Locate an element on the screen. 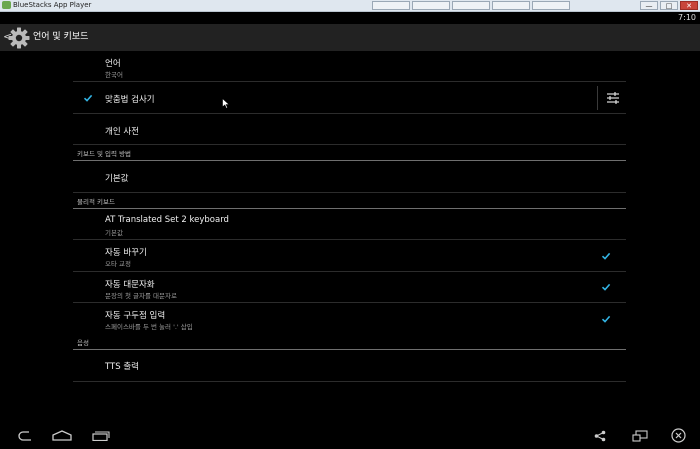  auto-replace-setting: 자동 바꾸기 오타 교정 is located at coordinates (349, 256).